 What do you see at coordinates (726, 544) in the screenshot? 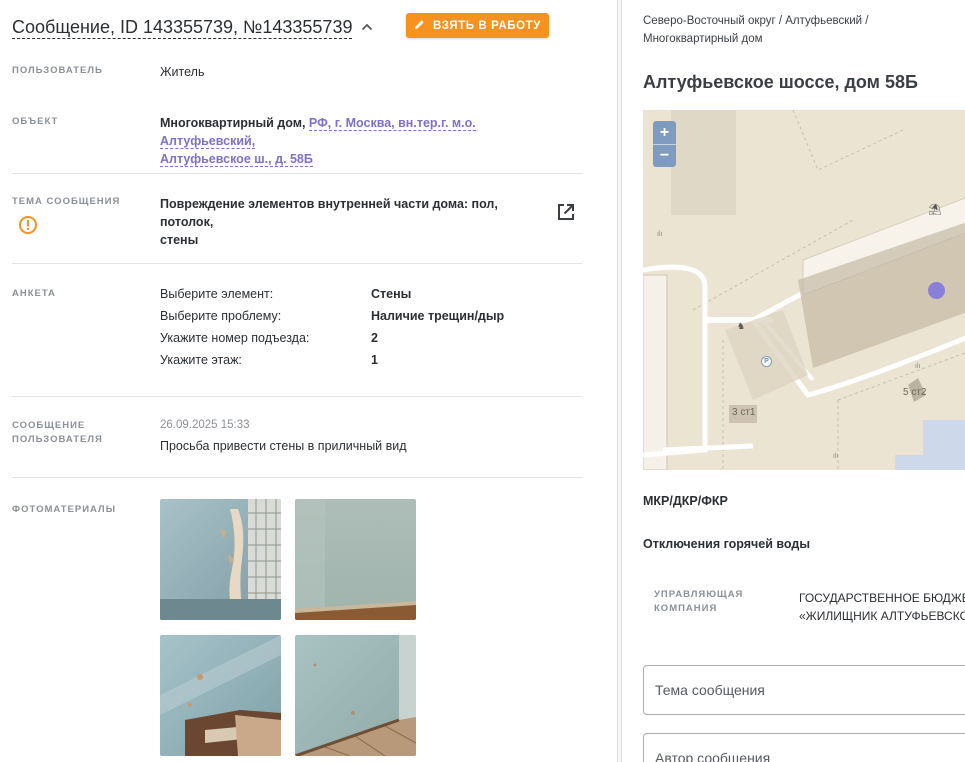
I see `hot-water-section-title: Отключения горячей воды` at bounding box center [726, 544].